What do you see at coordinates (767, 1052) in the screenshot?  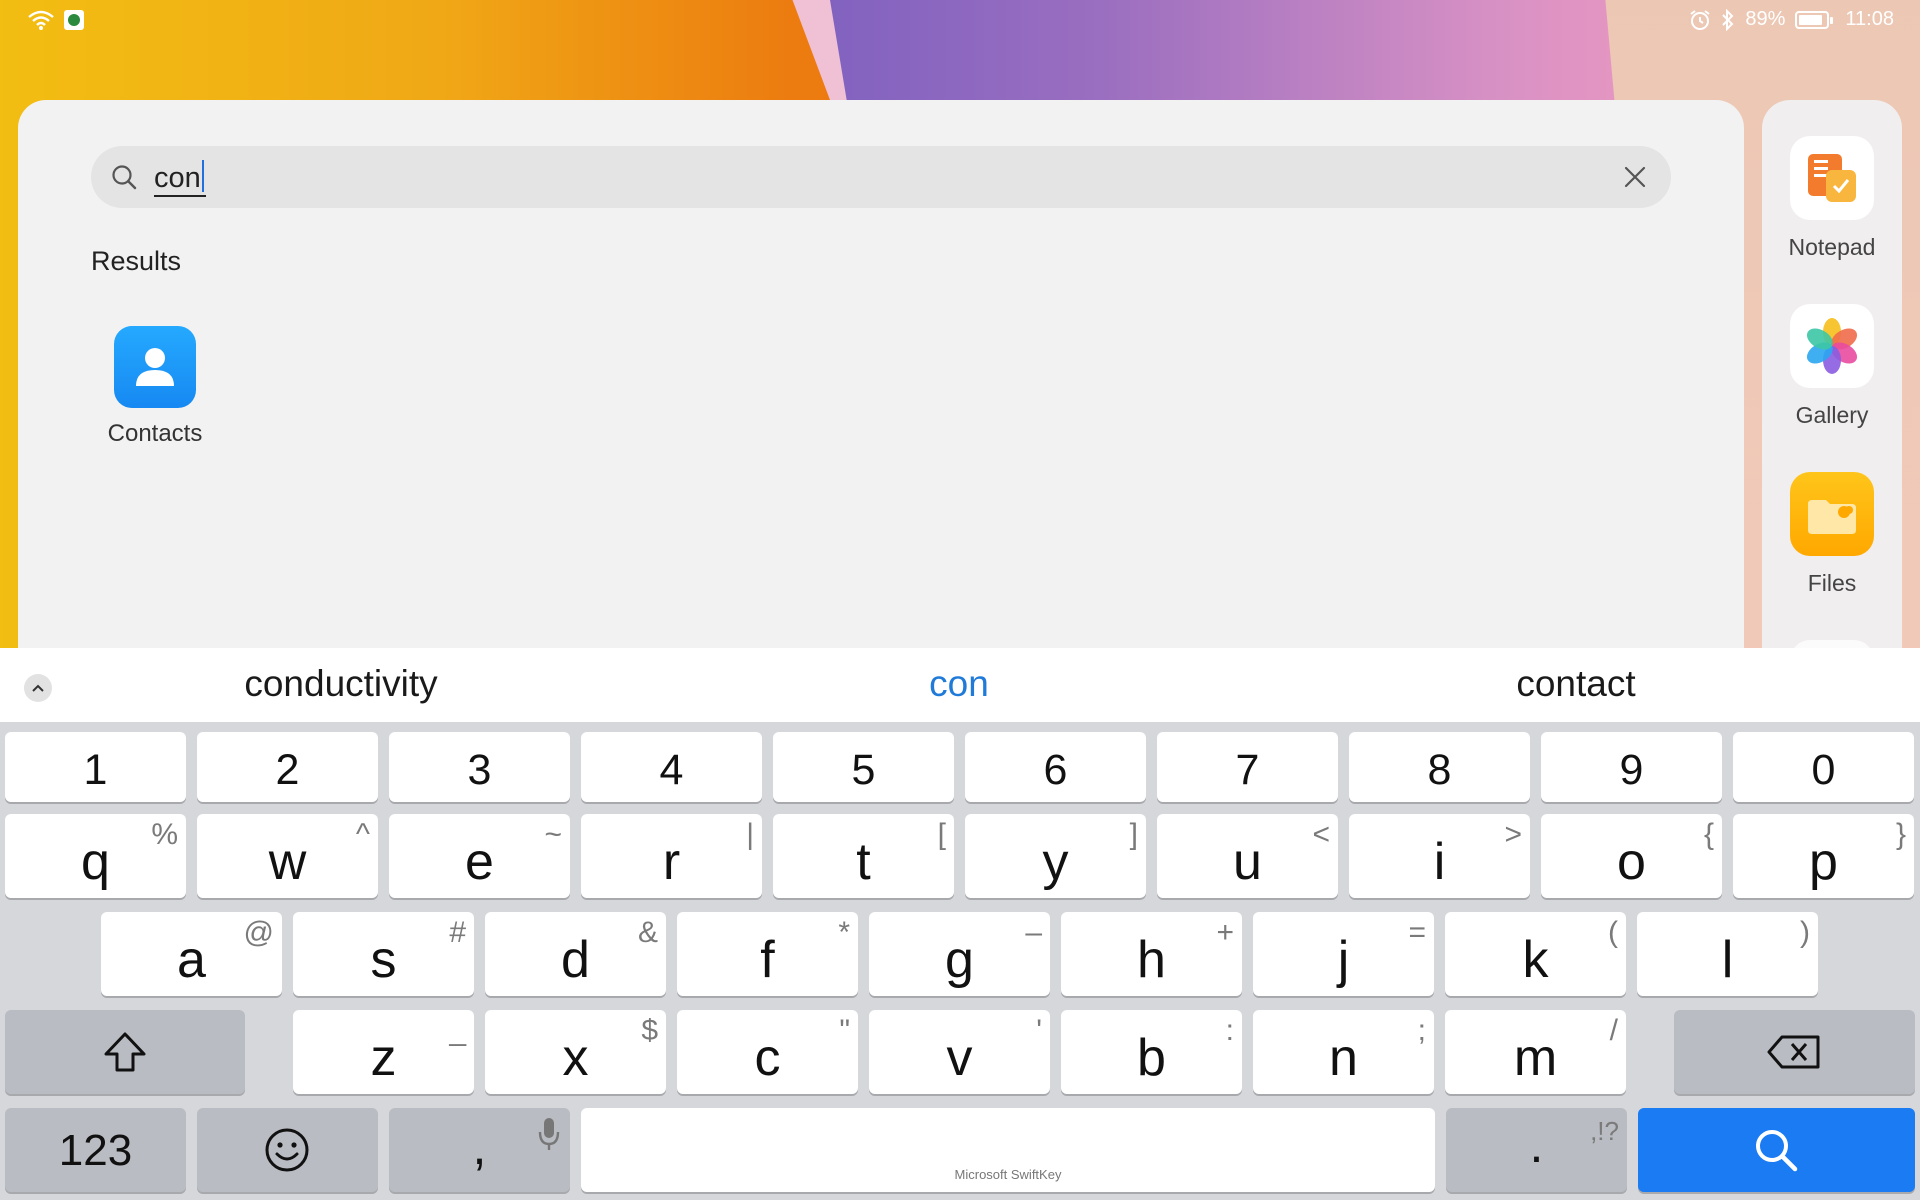 I see `key-c: c "` at bounding box center [767, 1052].